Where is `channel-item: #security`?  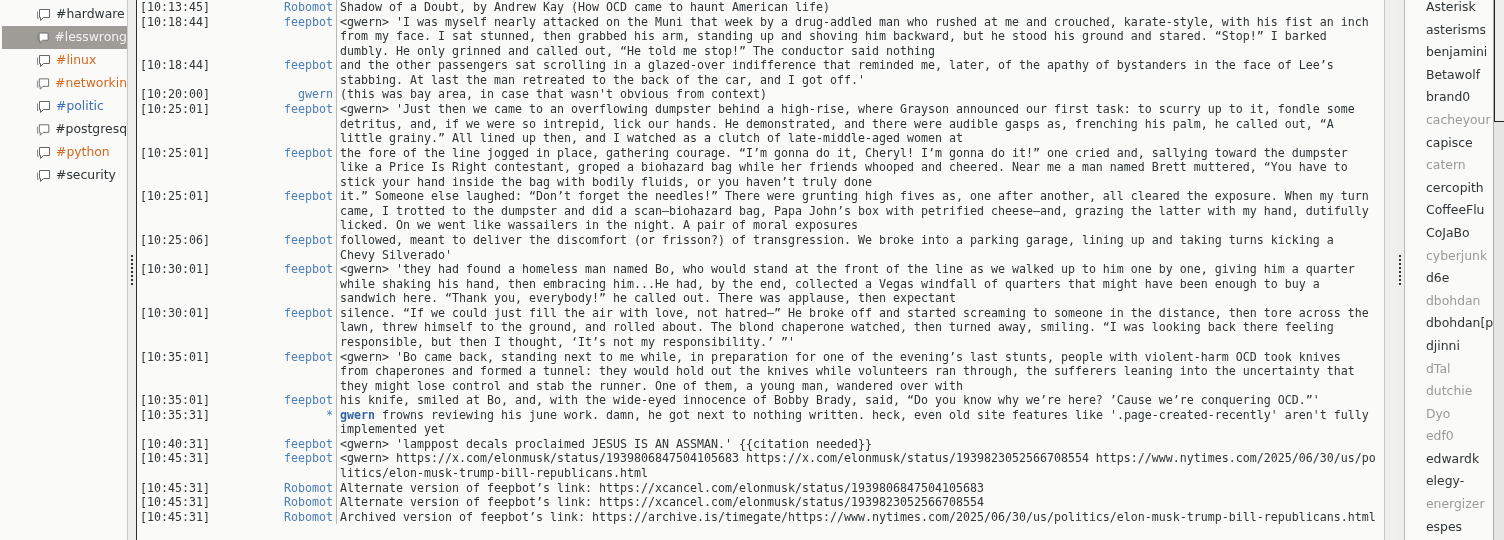 channel-item: #security is located at coordinates (64, 175).